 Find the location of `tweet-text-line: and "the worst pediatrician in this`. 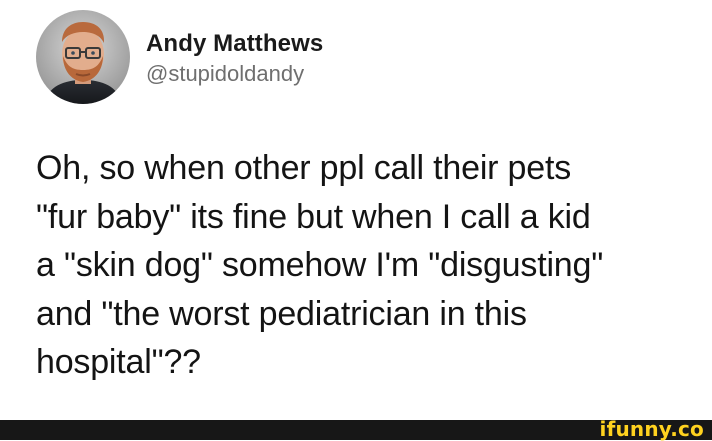

tweet-text-line: and "the worst pediatrician in this is located at coordinates (281, 313).